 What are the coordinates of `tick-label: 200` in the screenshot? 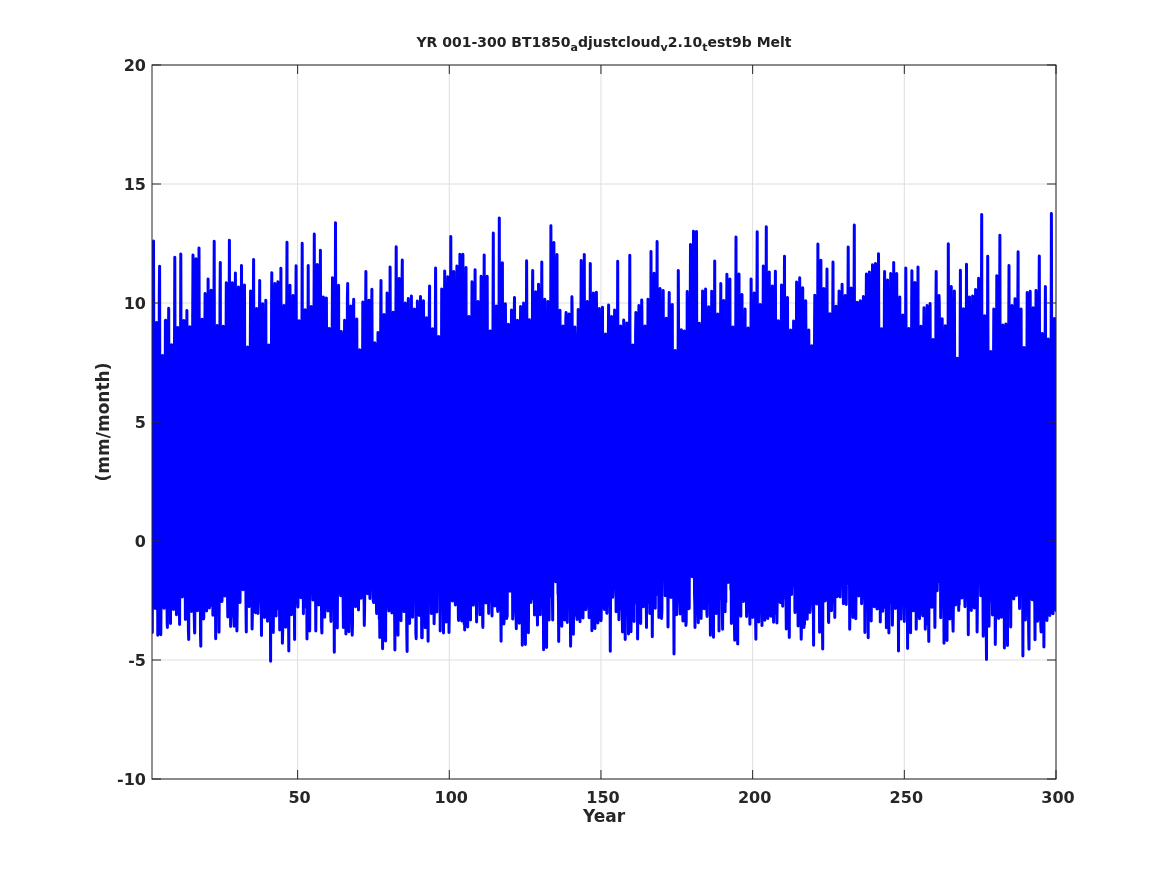 It's located at (754, 797).